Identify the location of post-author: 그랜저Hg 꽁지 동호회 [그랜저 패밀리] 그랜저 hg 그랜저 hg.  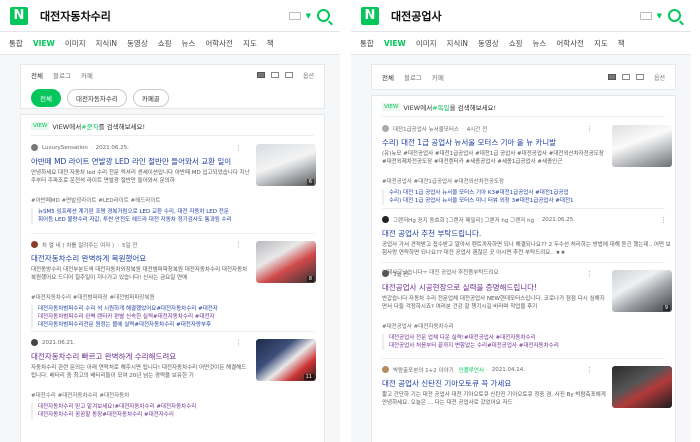
(463, 220).